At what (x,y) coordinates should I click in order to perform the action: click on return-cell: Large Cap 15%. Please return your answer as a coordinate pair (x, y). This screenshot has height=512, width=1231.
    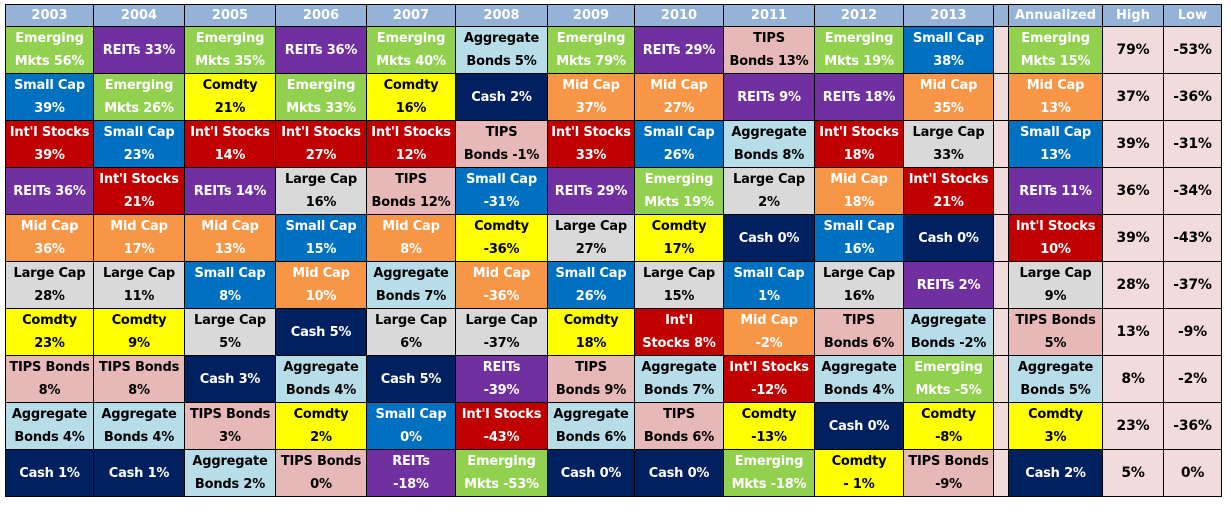
    Looking at the image, I should click on (679, 285).